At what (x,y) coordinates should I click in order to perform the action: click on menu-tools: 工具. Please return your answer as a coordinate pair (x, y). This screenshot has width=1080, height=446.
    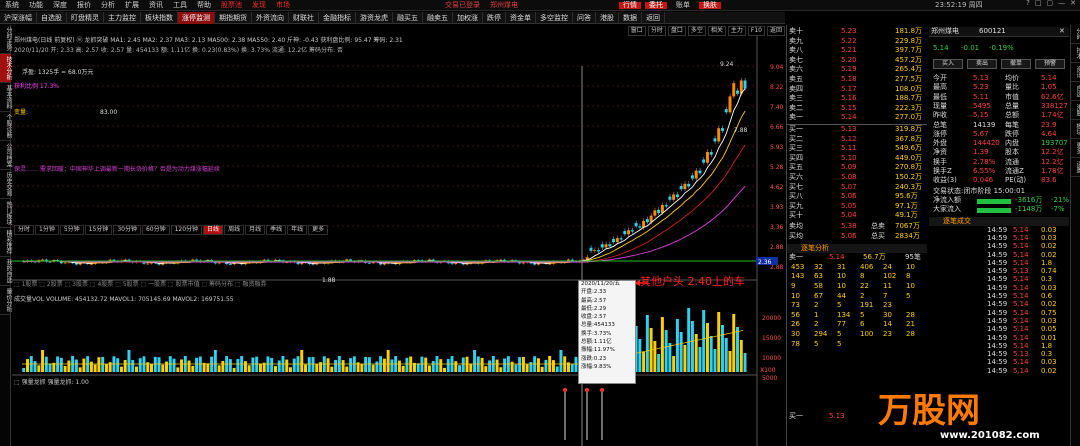
    Looking at the image, I should click on (180, 5).